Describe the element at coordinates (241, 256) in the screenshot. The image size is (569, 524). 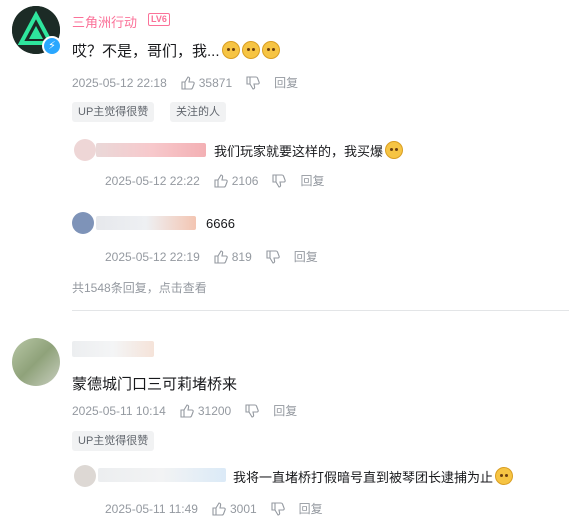
I see `like-count: 819` at that location.